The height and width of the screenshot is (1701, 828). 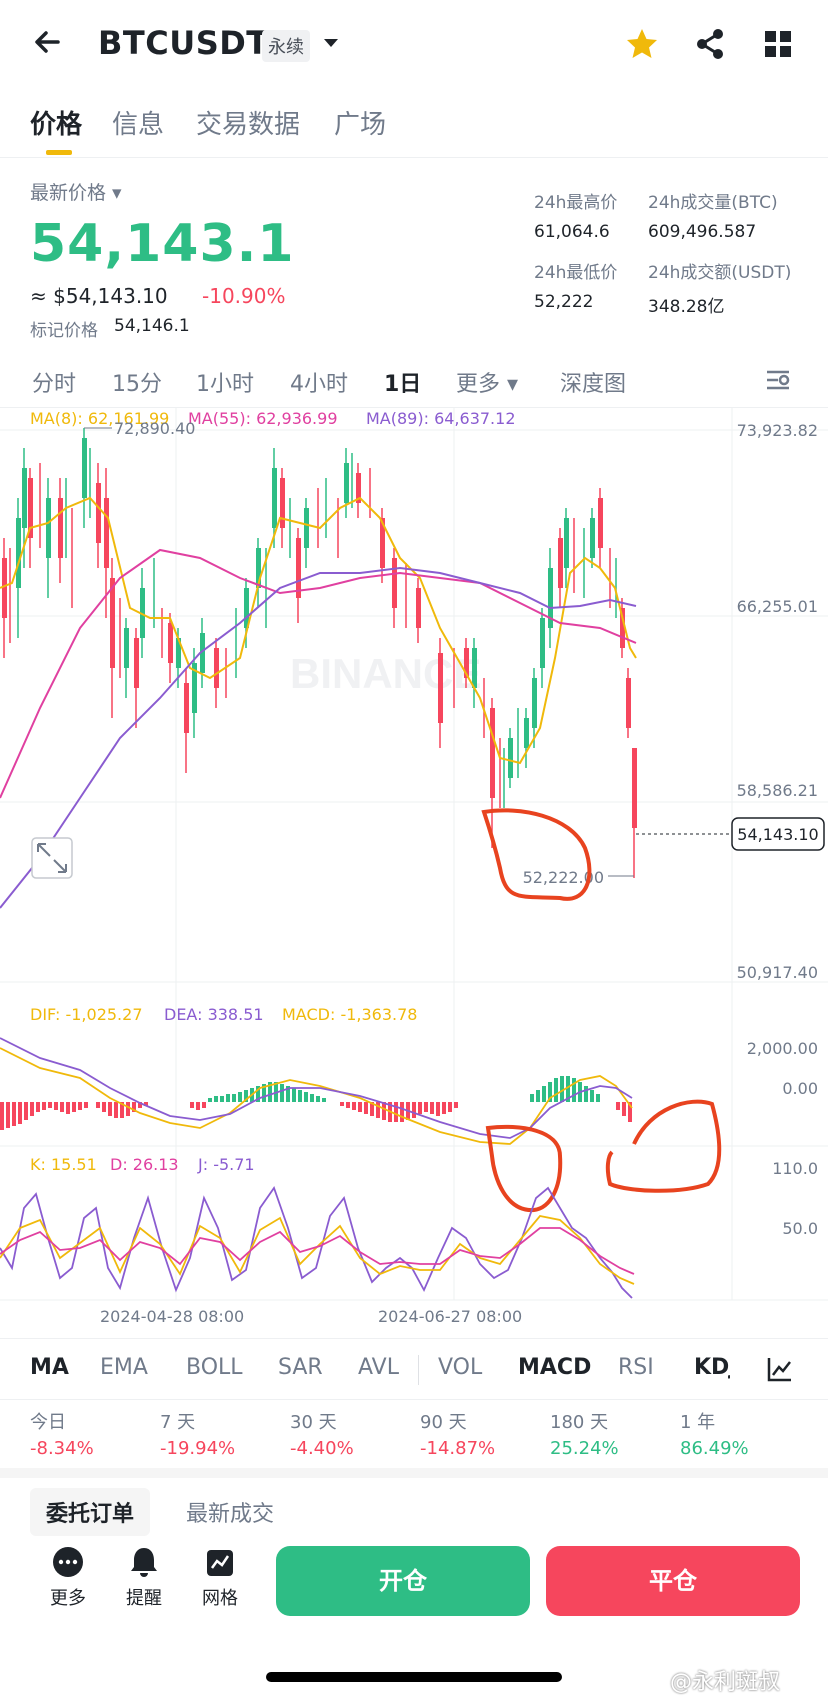 I want to click on main-tabs: 价格 信息 交易数据 广场, so click(x=414, y=125).